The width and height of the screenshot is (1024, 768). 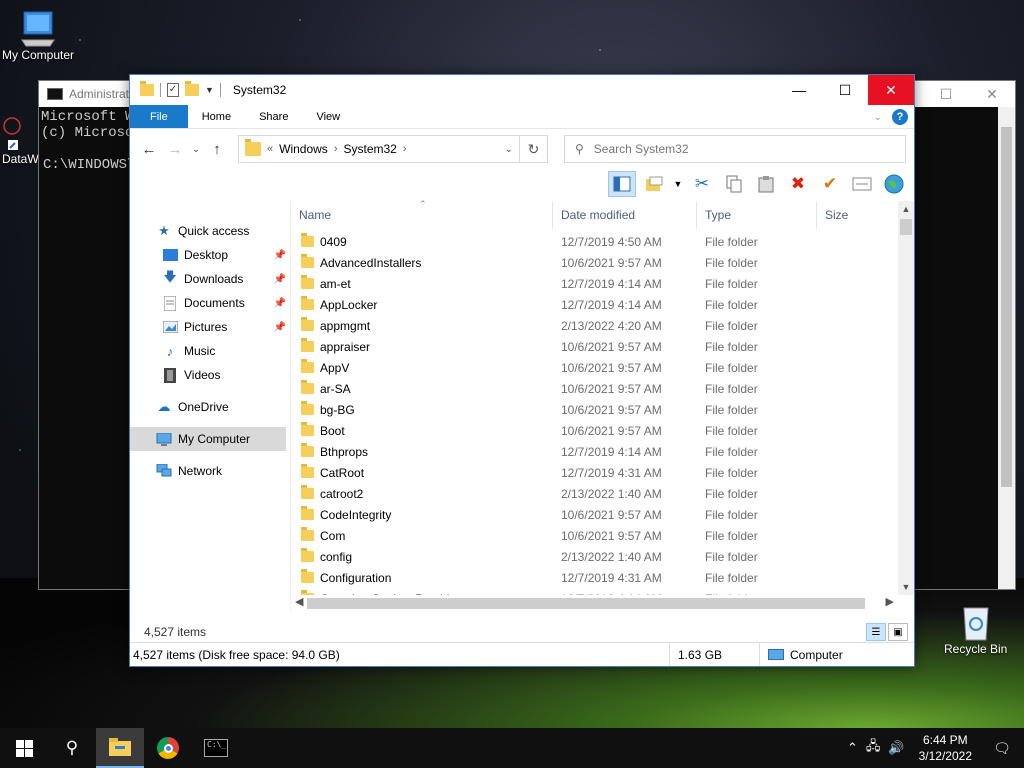 What do you see at coordinates (149, 149) in the screenshot?
I see `back-button: ←` at bounding box center [149, 149].